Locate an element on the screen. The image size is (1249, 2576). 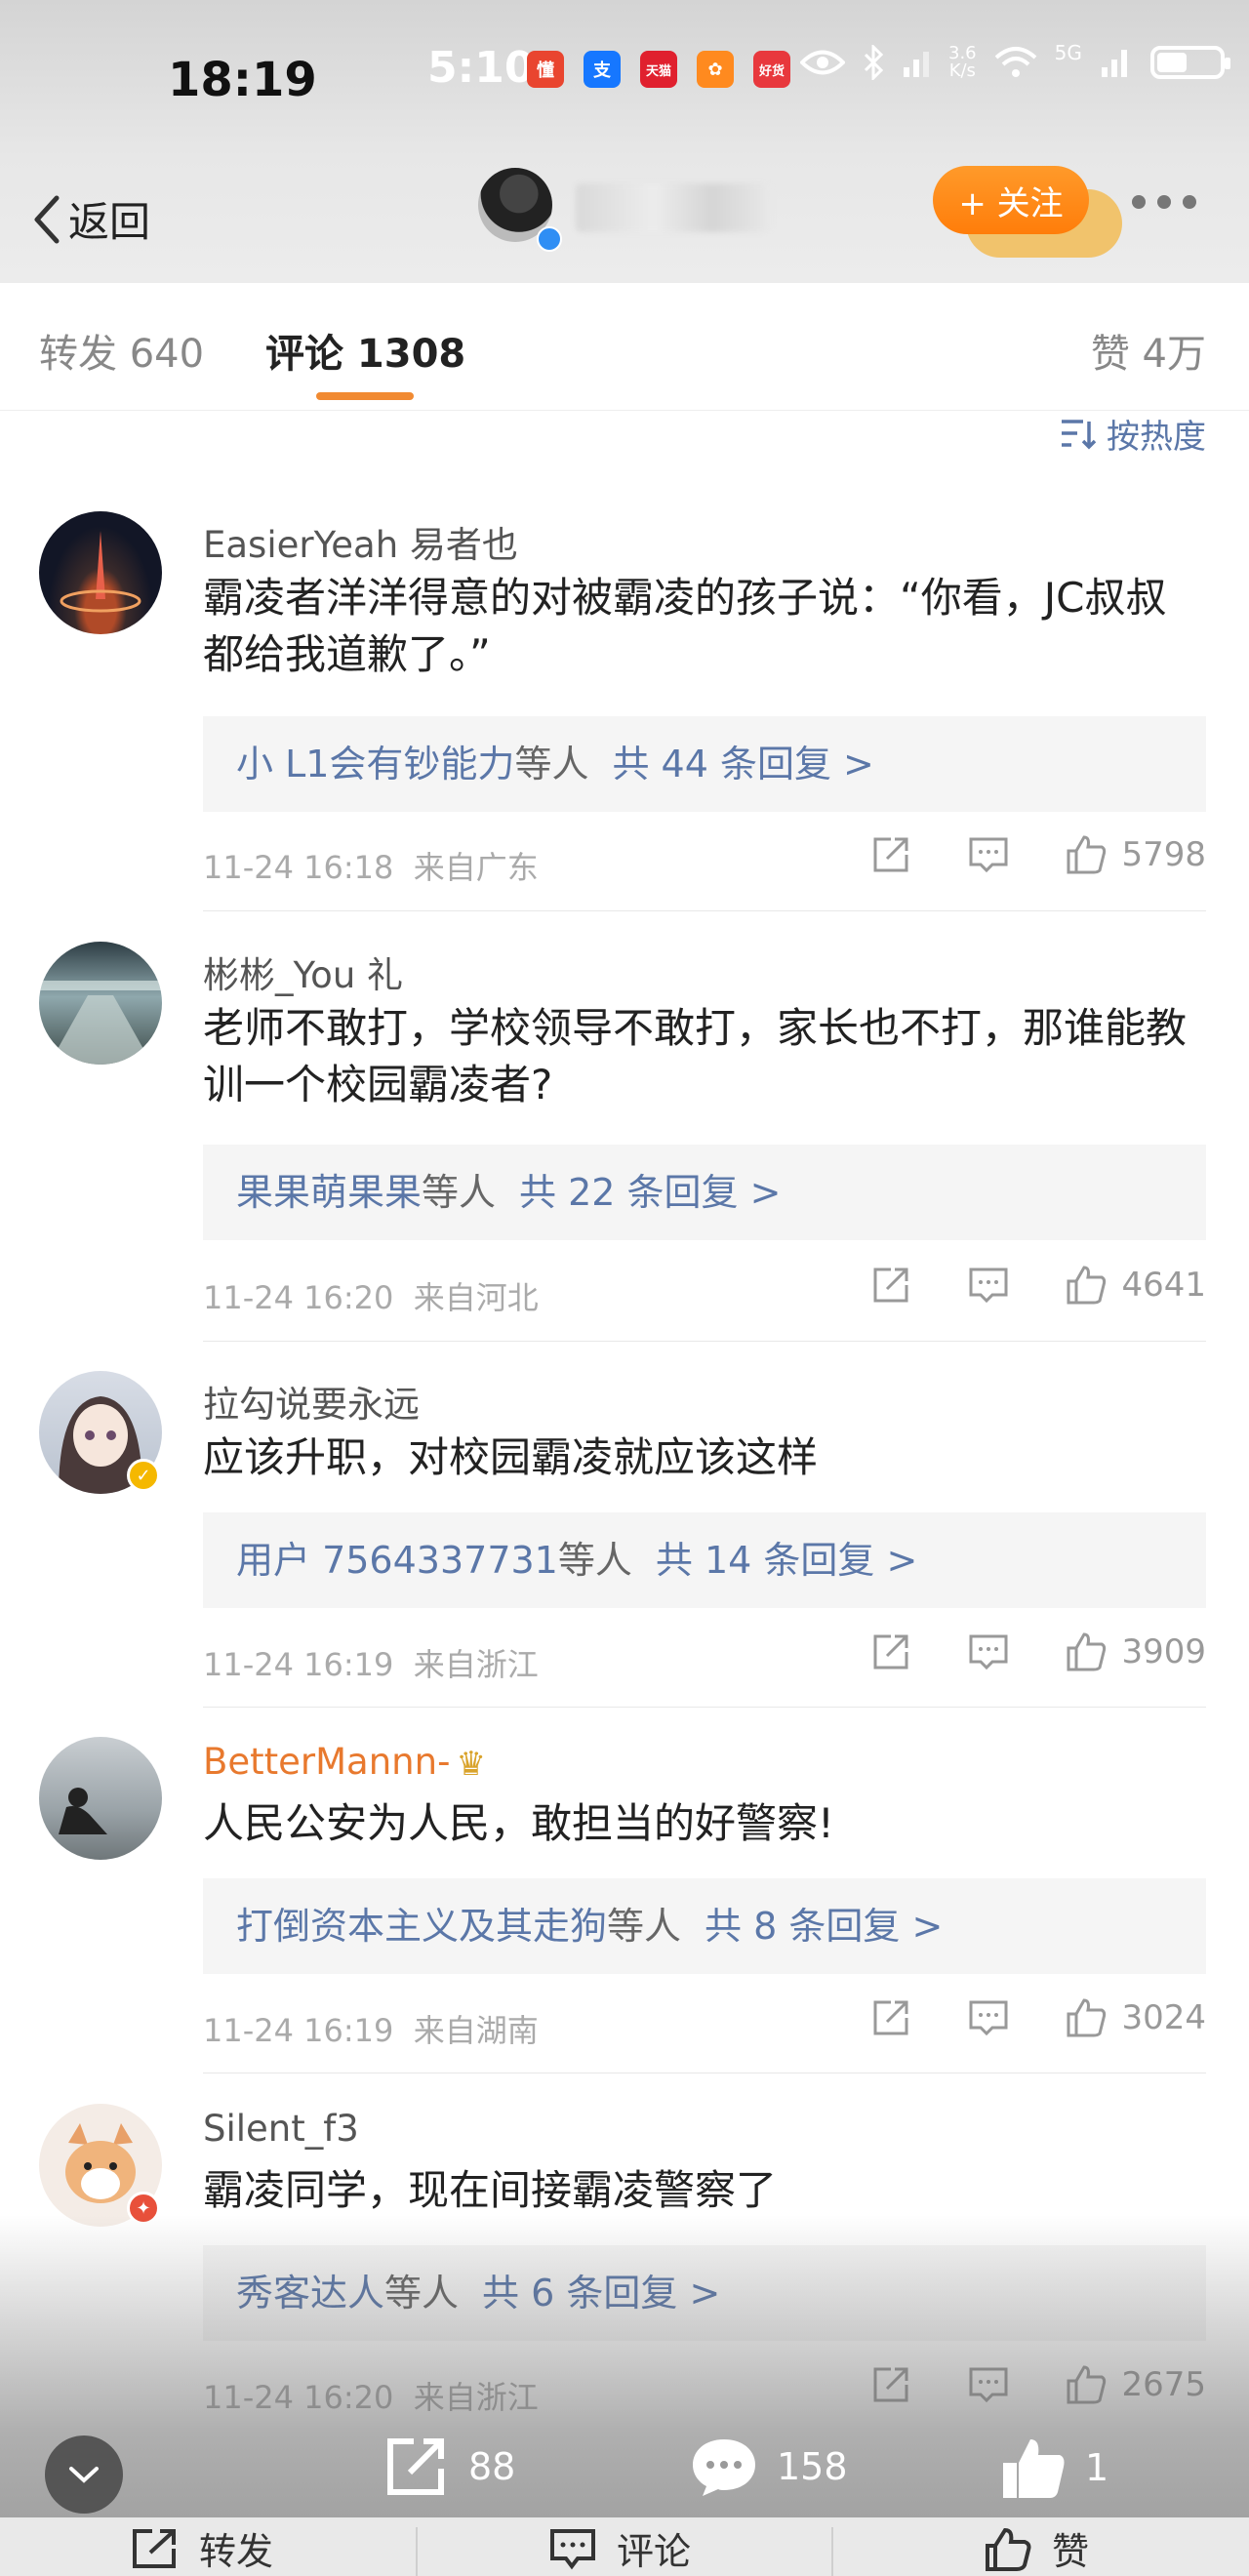
signal-strength-icon is located at coordinates (1114, 63).